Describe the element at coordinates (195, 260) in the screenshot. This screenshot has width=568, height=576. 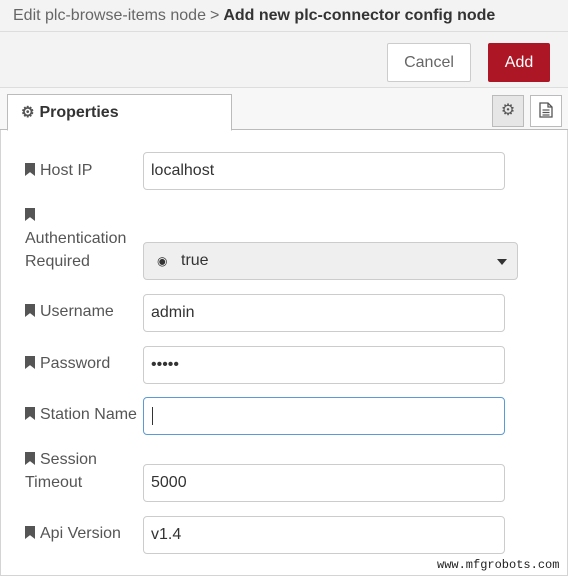
I see `auth-required-value: true` at that location.